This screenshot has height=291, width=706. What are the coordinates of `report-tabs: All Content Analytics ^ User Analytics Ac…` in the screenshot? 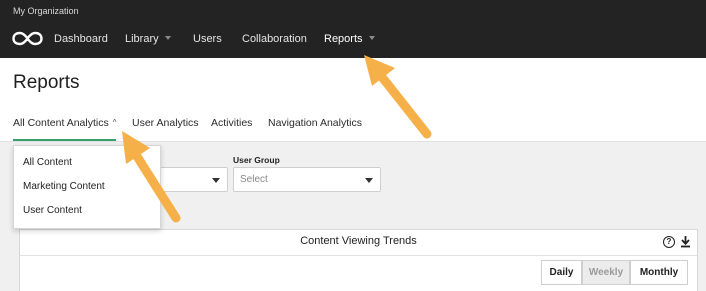 It's located at (353, 128).